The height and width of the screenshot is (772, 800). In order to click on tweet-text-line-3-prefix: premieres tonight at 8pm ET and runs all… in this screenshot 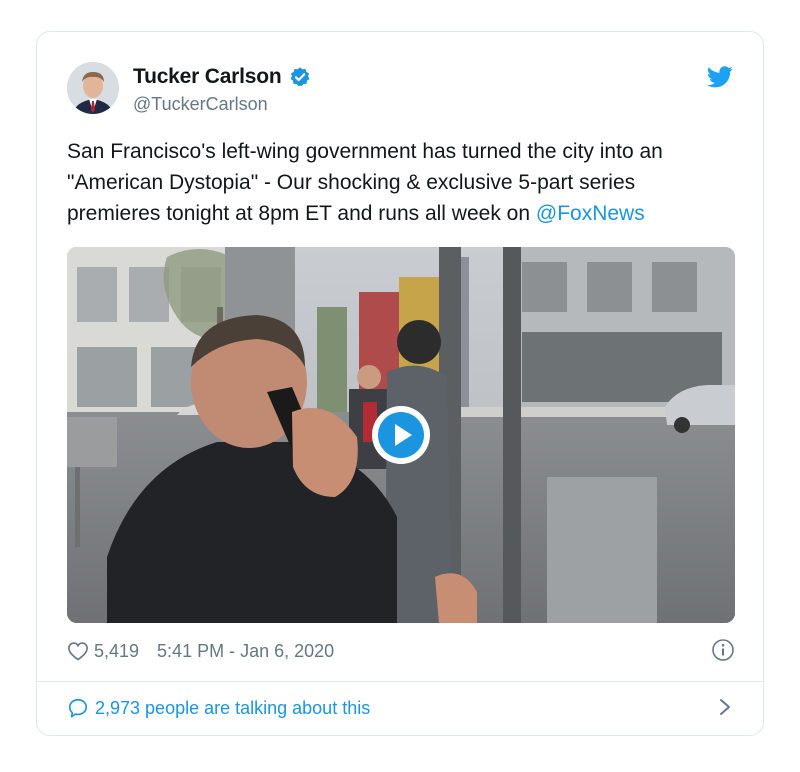, I will do `click(301, 213)`.